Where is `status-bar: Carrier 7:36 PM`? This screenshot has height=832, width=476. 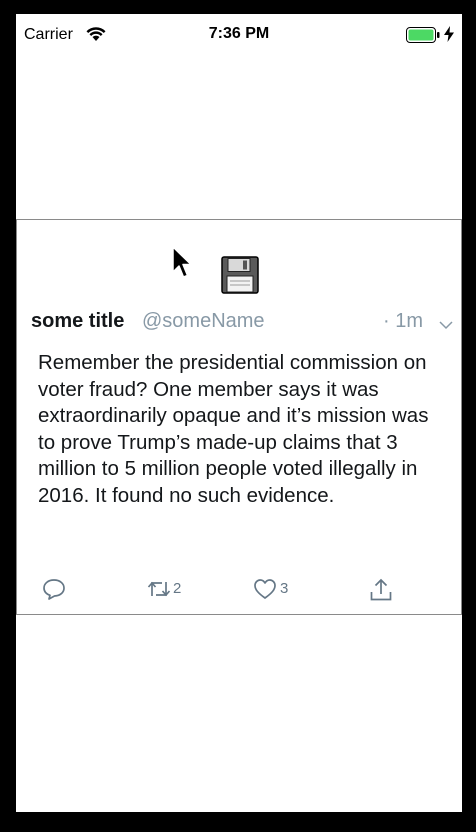
status-bar: Carrier 7:36 PM is located at coordinates (239, 34).